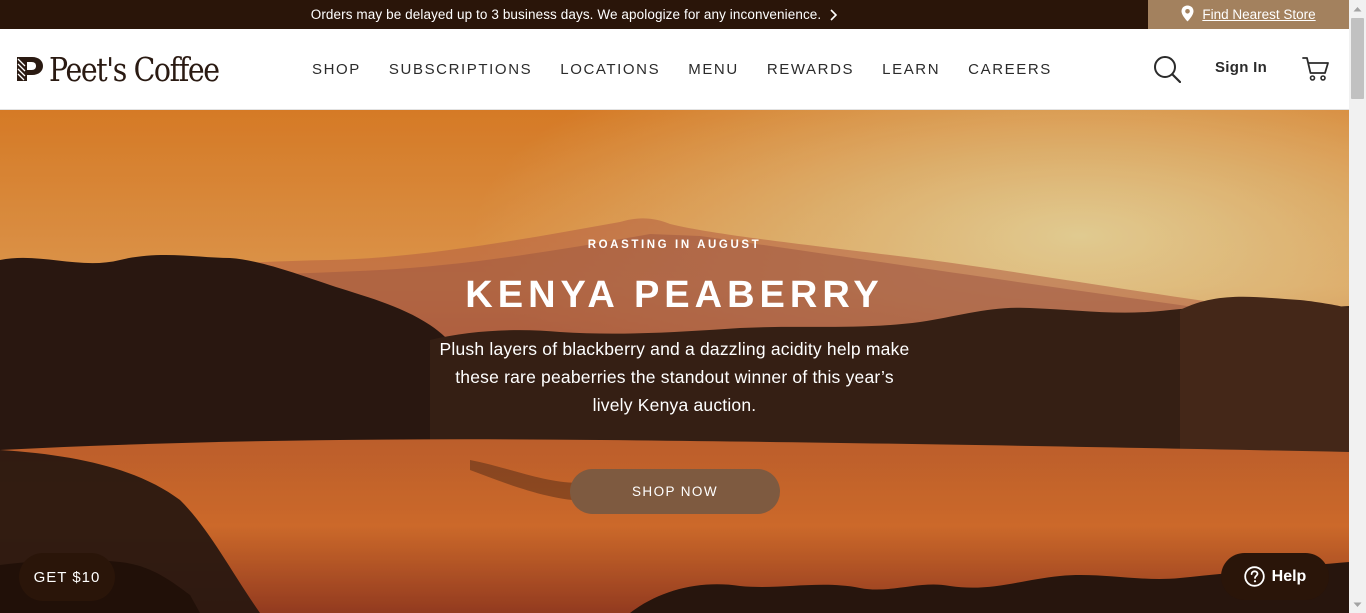 The height and width of the screenshot is (613, 1366). Describe the element at coordinates (1241, 67) in the screenshot. I see `sign-in-link: Sign In` at that location.